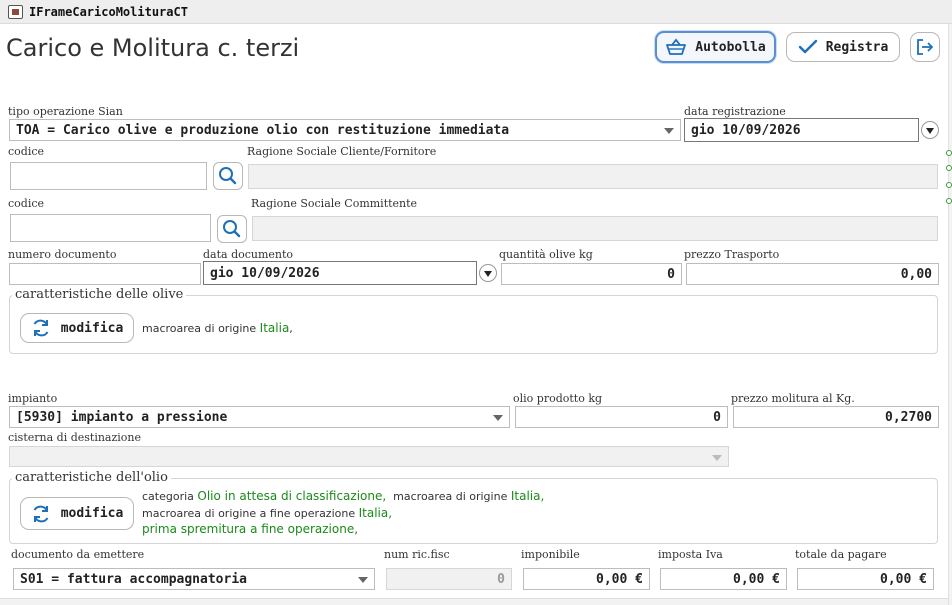 This screenshot has height=605, width=952. What do you see at coordinates (108, 176) in the screenshot?
I see `codice-cliente-input` at bounding box center [108, 176].